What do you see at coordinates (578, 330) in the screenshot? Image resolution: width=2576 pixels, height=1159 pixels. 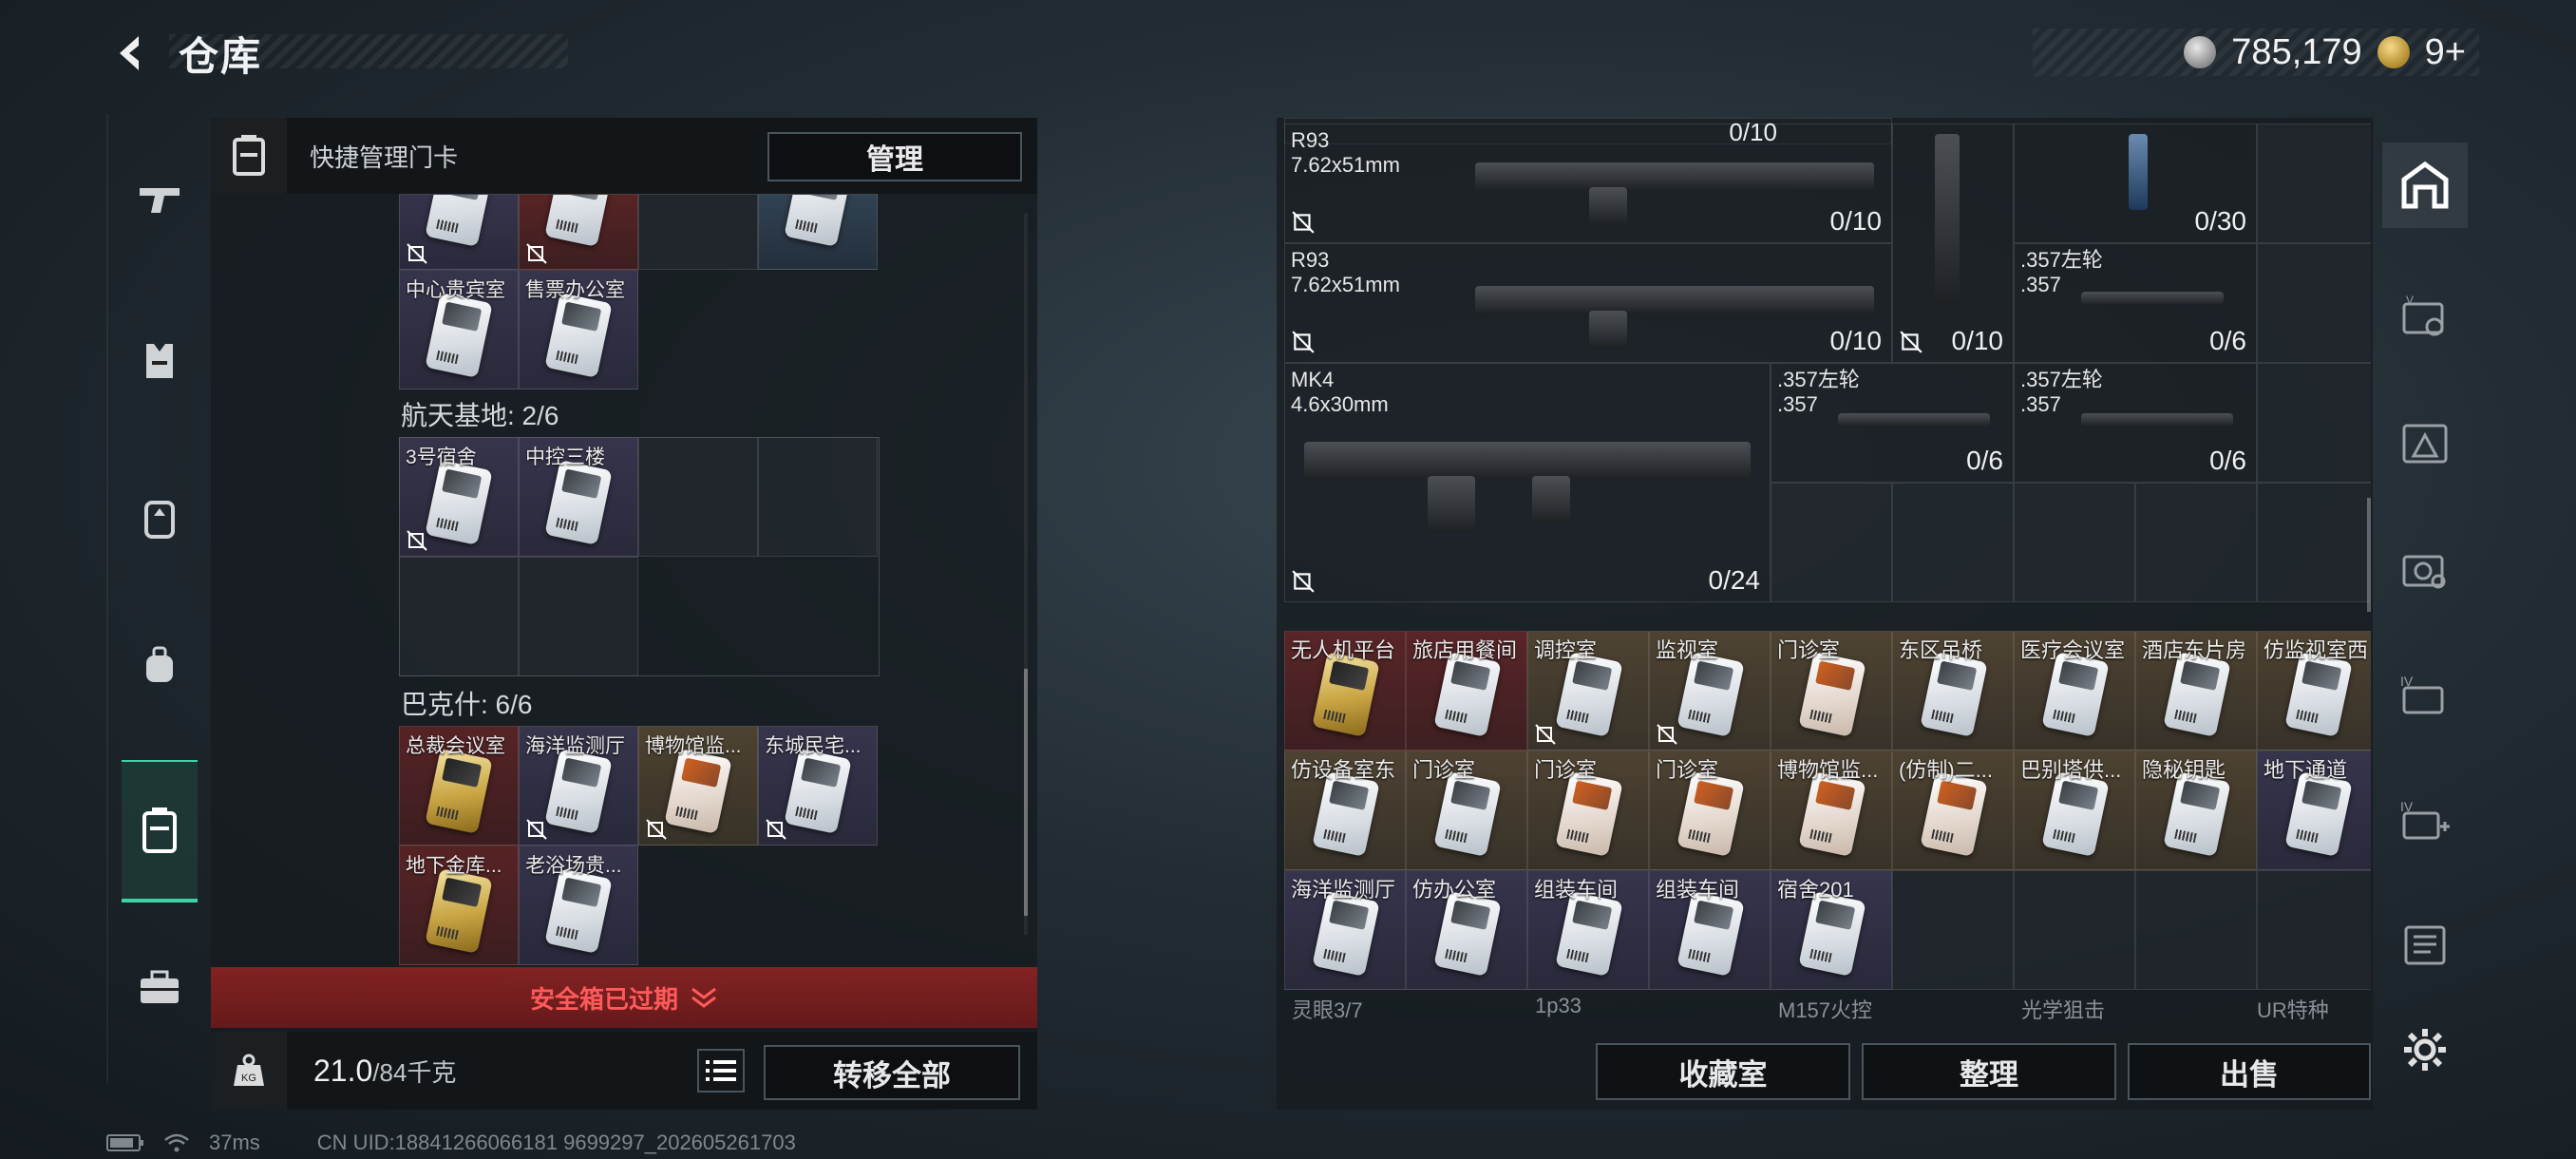 I see `keycard-slot: 售票办公室` at bounding box center [578, 330].